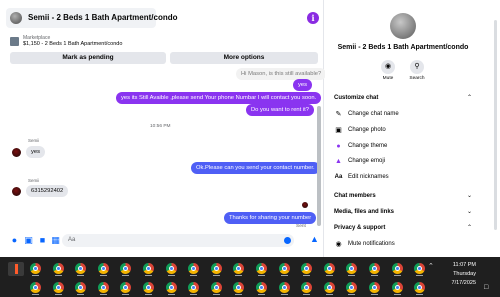 This screenshot has width=500, height=297. What do you see at coordinates (55, 240) in the screenshot?
I see `gif-icon: ▦` at bounding box center [55, 240].